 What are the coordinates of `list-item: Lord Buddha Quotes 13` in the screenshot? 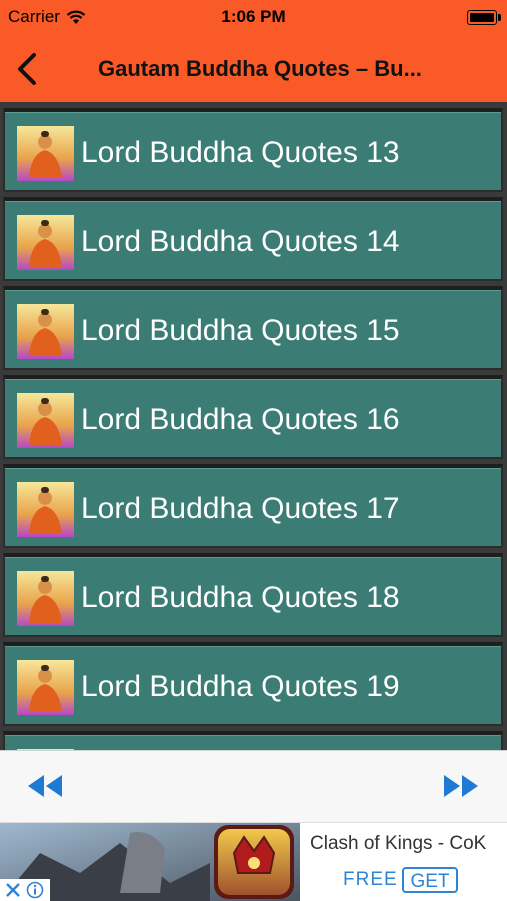 It's located at (253, 150).